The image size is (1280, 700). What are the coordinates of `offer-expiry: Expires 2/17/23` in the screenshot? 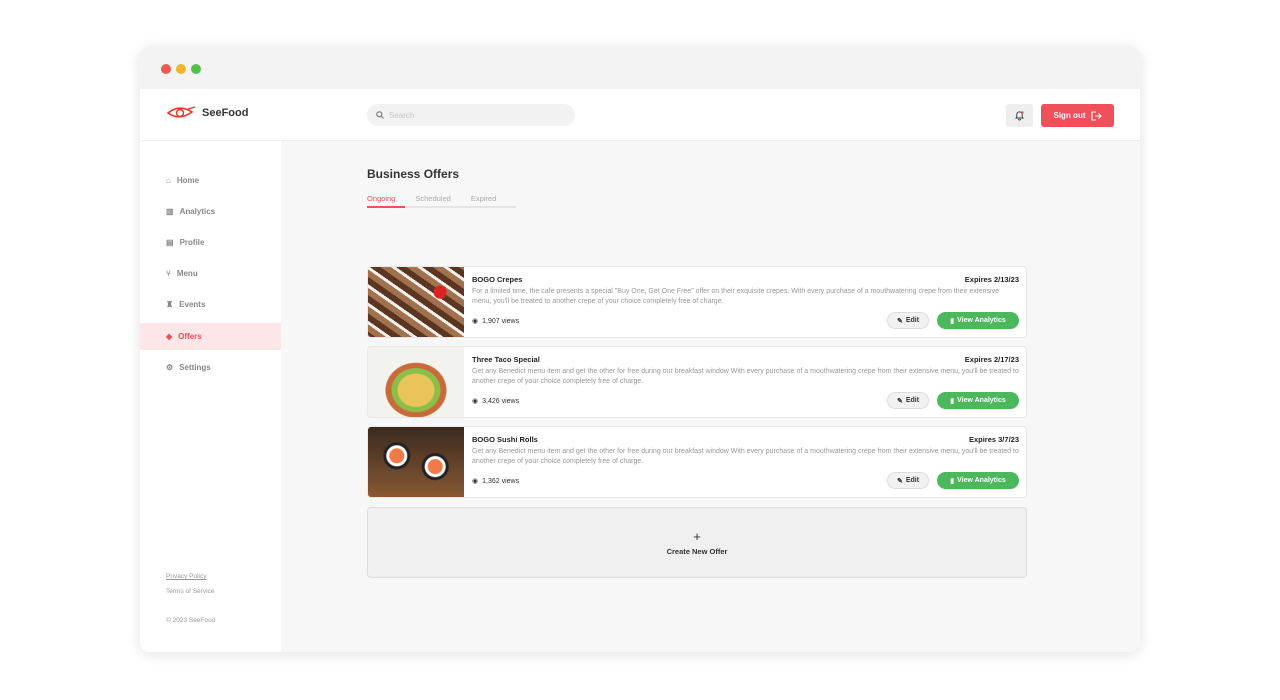 It's located at (991, 359).